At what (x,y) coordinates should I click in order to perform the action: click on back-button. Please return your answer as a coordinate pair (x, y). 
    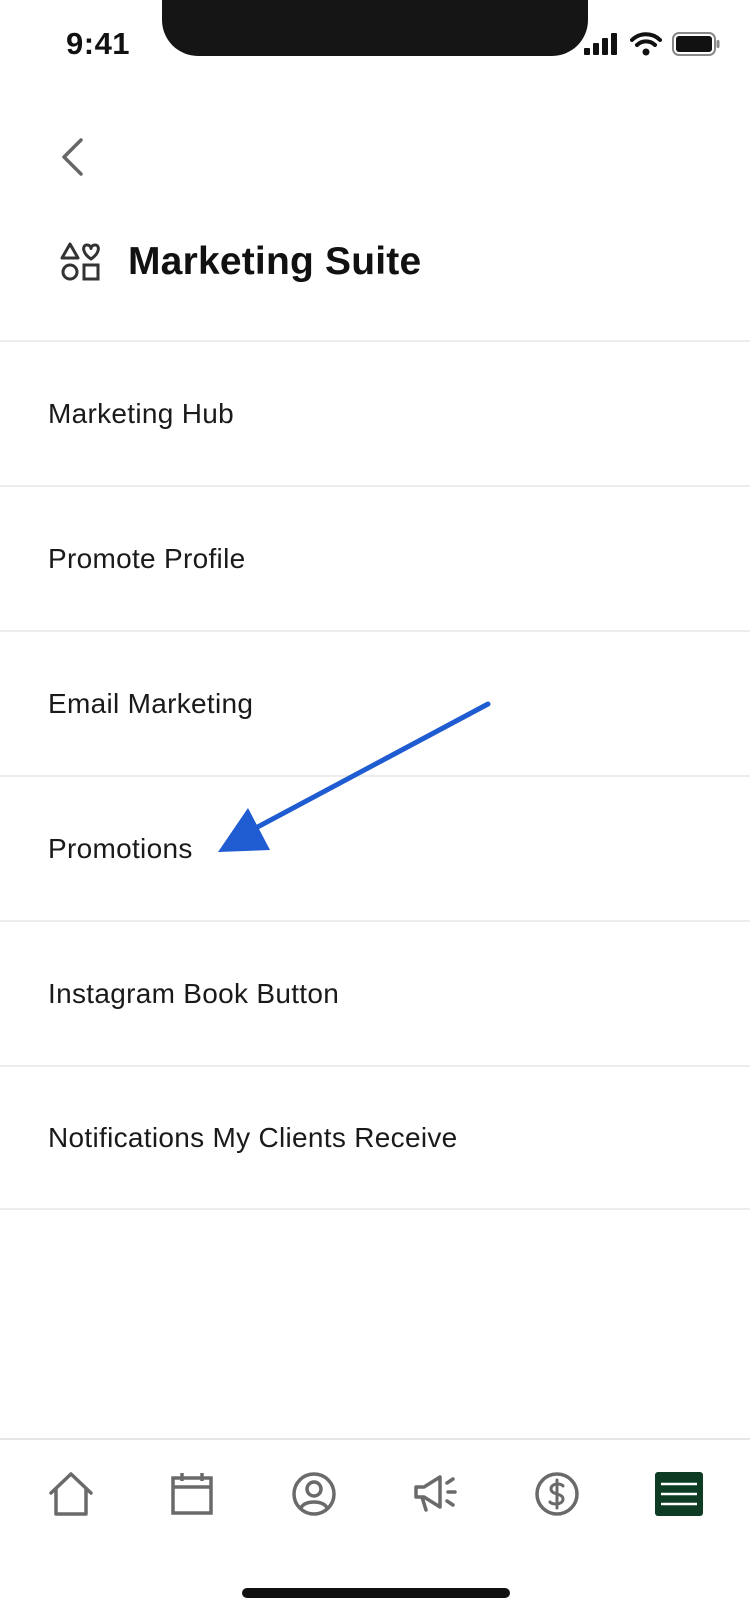
    Looking at the image, I should click on (72, 157).